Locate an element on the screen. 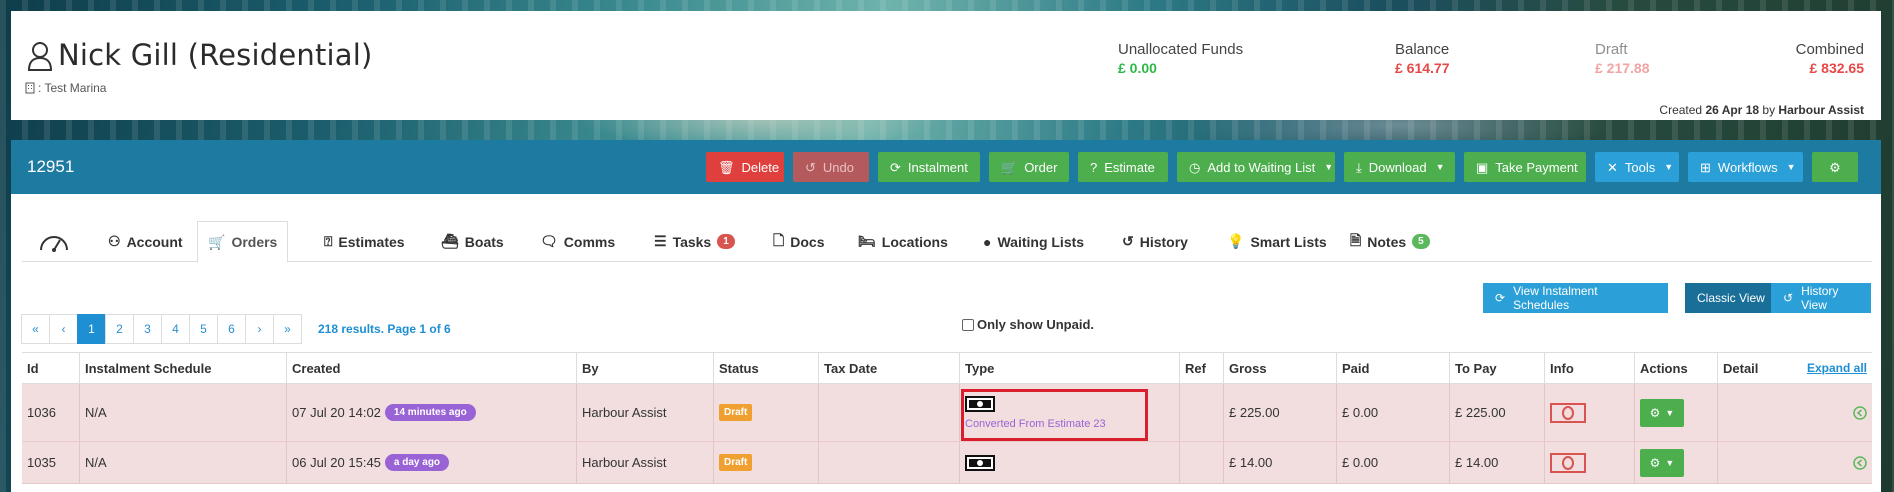 Image resolution: width=1894 pixels, height=492 pixels. tab-dashboard is located at coordinates (54, 241).